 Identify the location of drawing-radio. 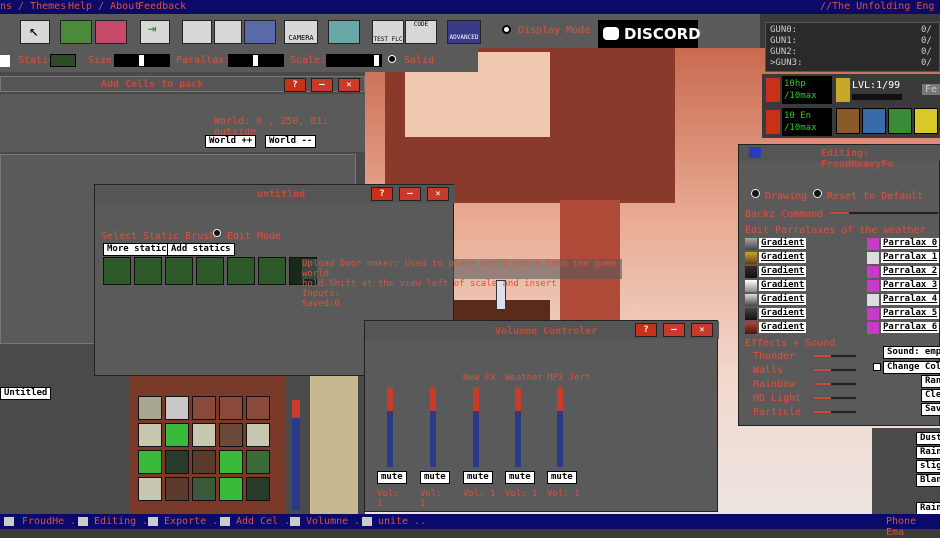
(755, 193).